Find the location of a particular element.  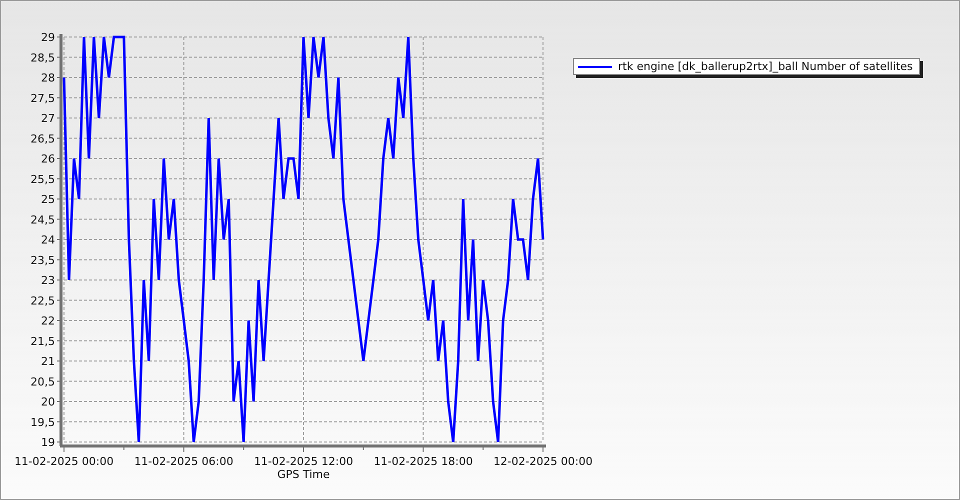

axis-label: 25 is located at coordinates (48, 199).